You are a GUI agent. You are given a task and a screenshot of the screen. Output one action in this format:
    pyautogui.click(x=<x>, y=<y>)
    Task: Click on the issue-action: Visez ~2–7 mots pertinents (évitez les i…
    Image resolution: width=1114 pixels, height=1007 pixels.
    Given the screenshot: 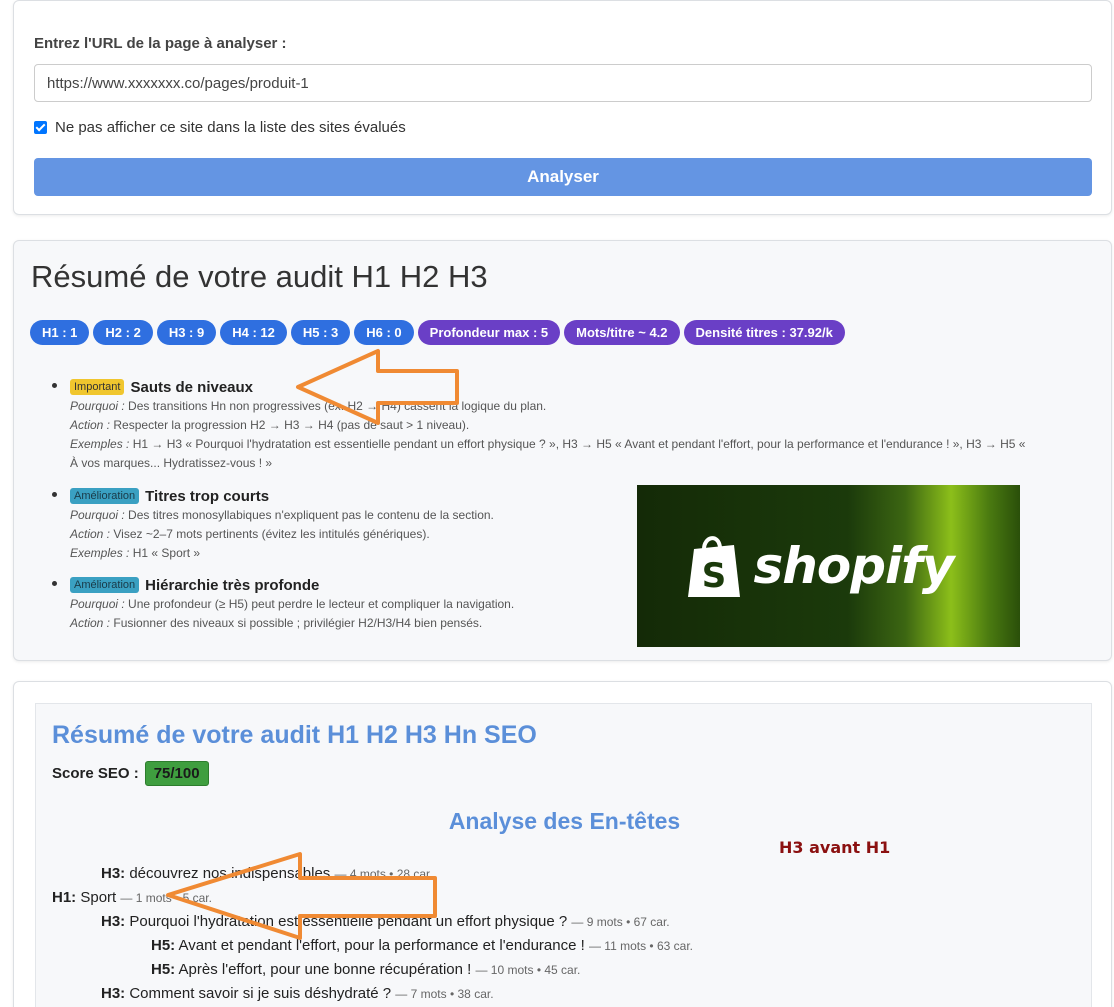 What is the action you would take?
    pyautogui.click(x=271, y=534)
    